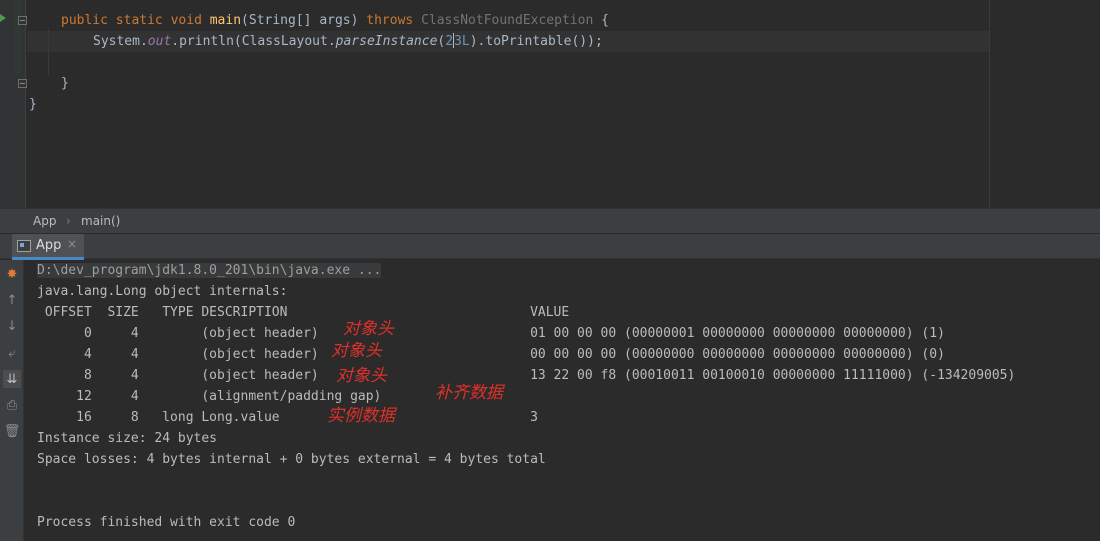 The height and width of the screenshot is (541, 1100). What do you see at coordinates (390, 20) in the screenshot?
I see `keyword: throws` at bounding box center [390, 20].